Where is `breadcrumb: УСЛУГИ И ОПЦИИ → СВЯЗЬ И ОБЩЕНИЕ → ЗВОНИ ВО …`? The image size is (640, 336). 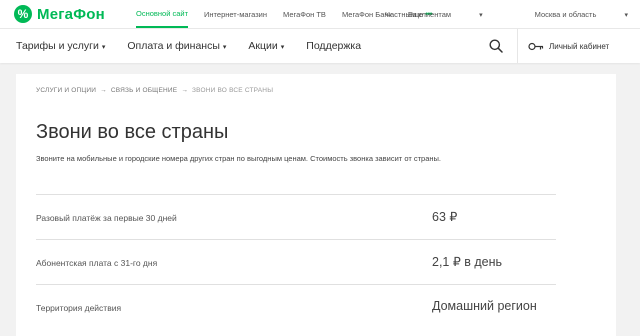 breadcrumb: УСЛУГИ И ОПЦИИ → СВЯЗЬ И ОБЩЕНИЕ → ЗВОНИ ВО … is located at coordinates (154, 90).